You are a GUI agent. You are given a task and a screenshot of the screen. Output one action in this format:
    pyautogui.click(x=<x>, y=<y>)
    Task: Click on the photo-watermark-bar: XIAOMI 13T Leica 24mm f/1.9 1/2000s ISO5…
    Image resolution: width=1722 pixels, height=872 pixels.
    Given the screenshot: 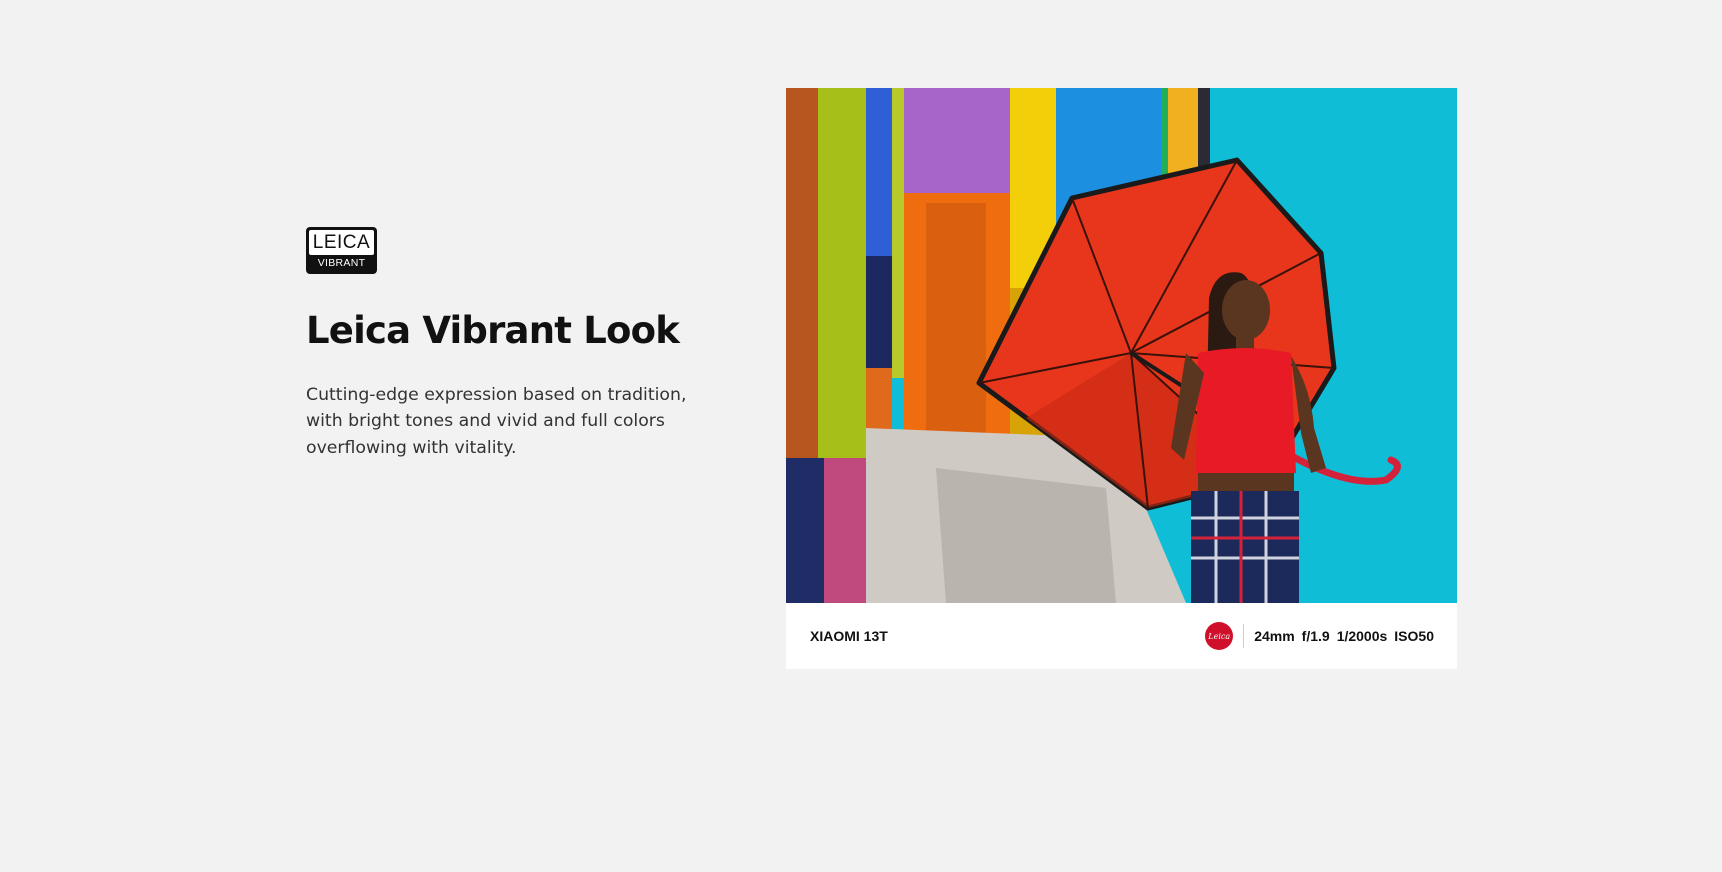 What is the action you would take?
    pyautogui.click(x=1121, y=636)
    